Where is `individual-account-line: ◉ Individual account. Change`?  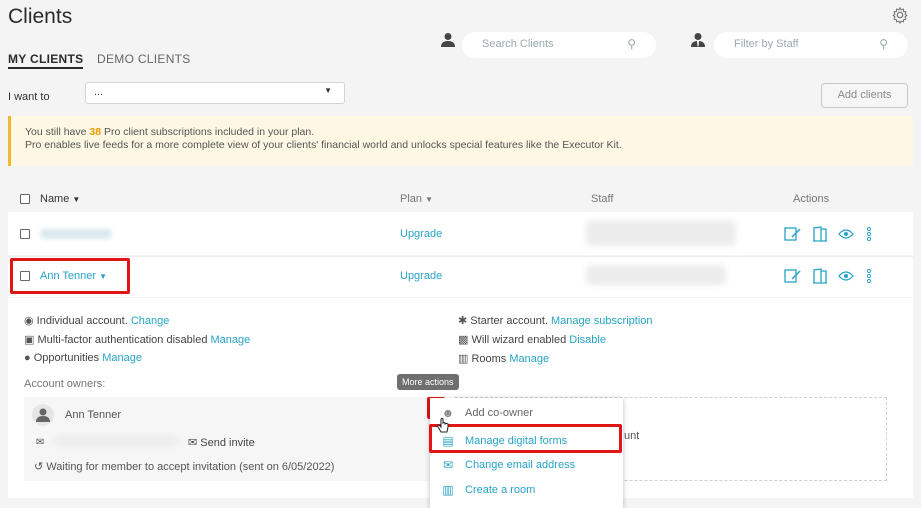 individual-account-line: ◉ Individual account. Change is located at coordinates (96, 320).